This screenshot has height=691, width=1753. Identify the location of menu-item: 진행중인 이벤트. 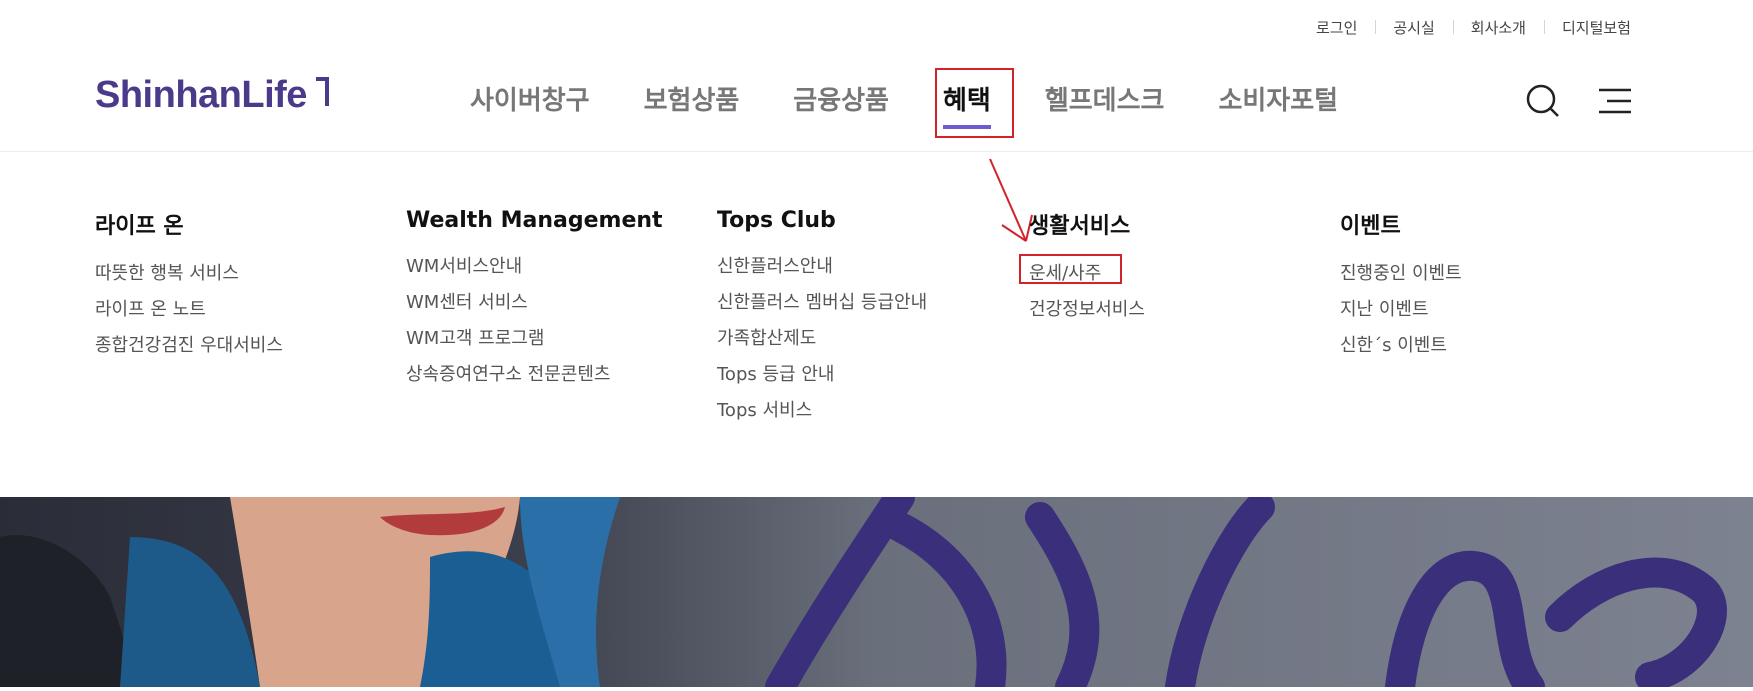
(1401, 274).